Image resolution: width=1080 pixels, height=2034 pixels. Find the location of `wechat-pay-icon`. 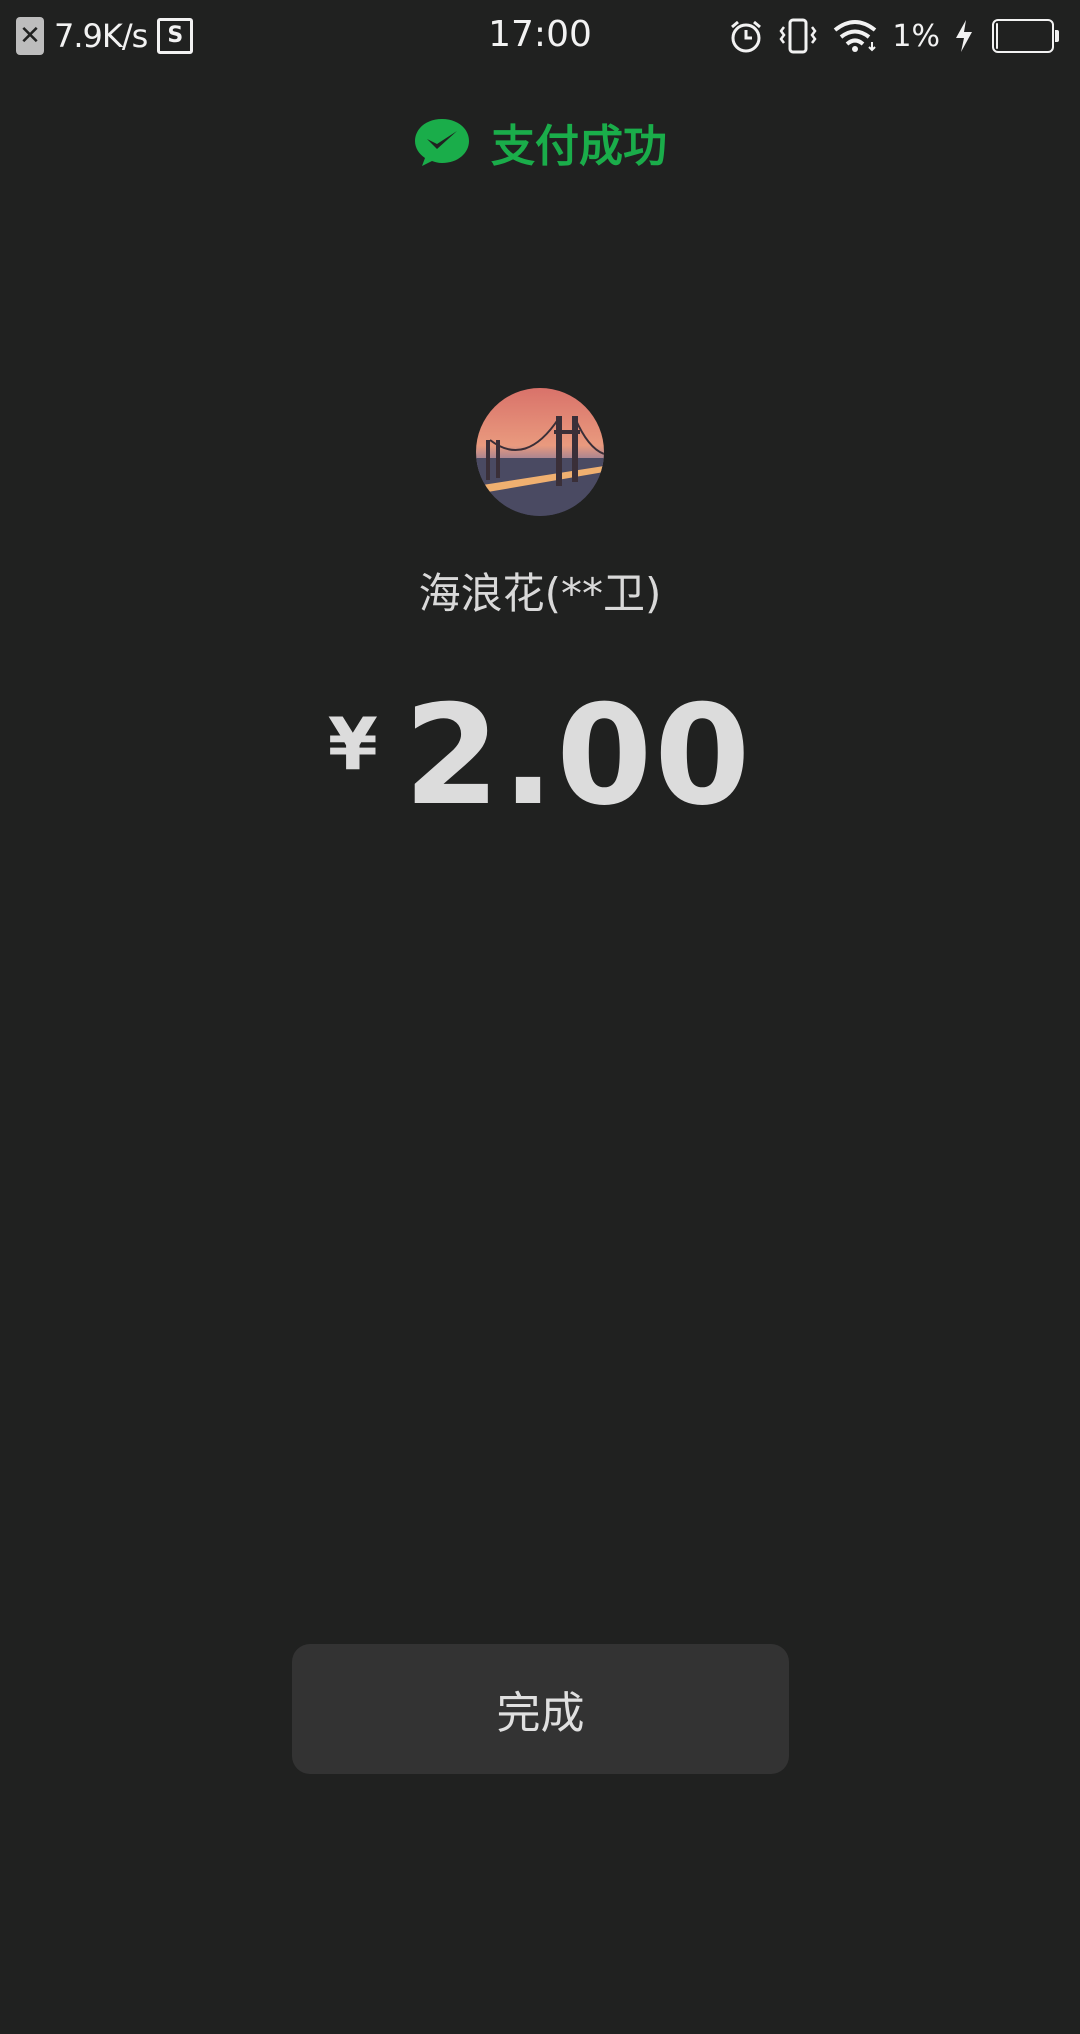

wechat-pay-icon is located at coordinates (442, 142).